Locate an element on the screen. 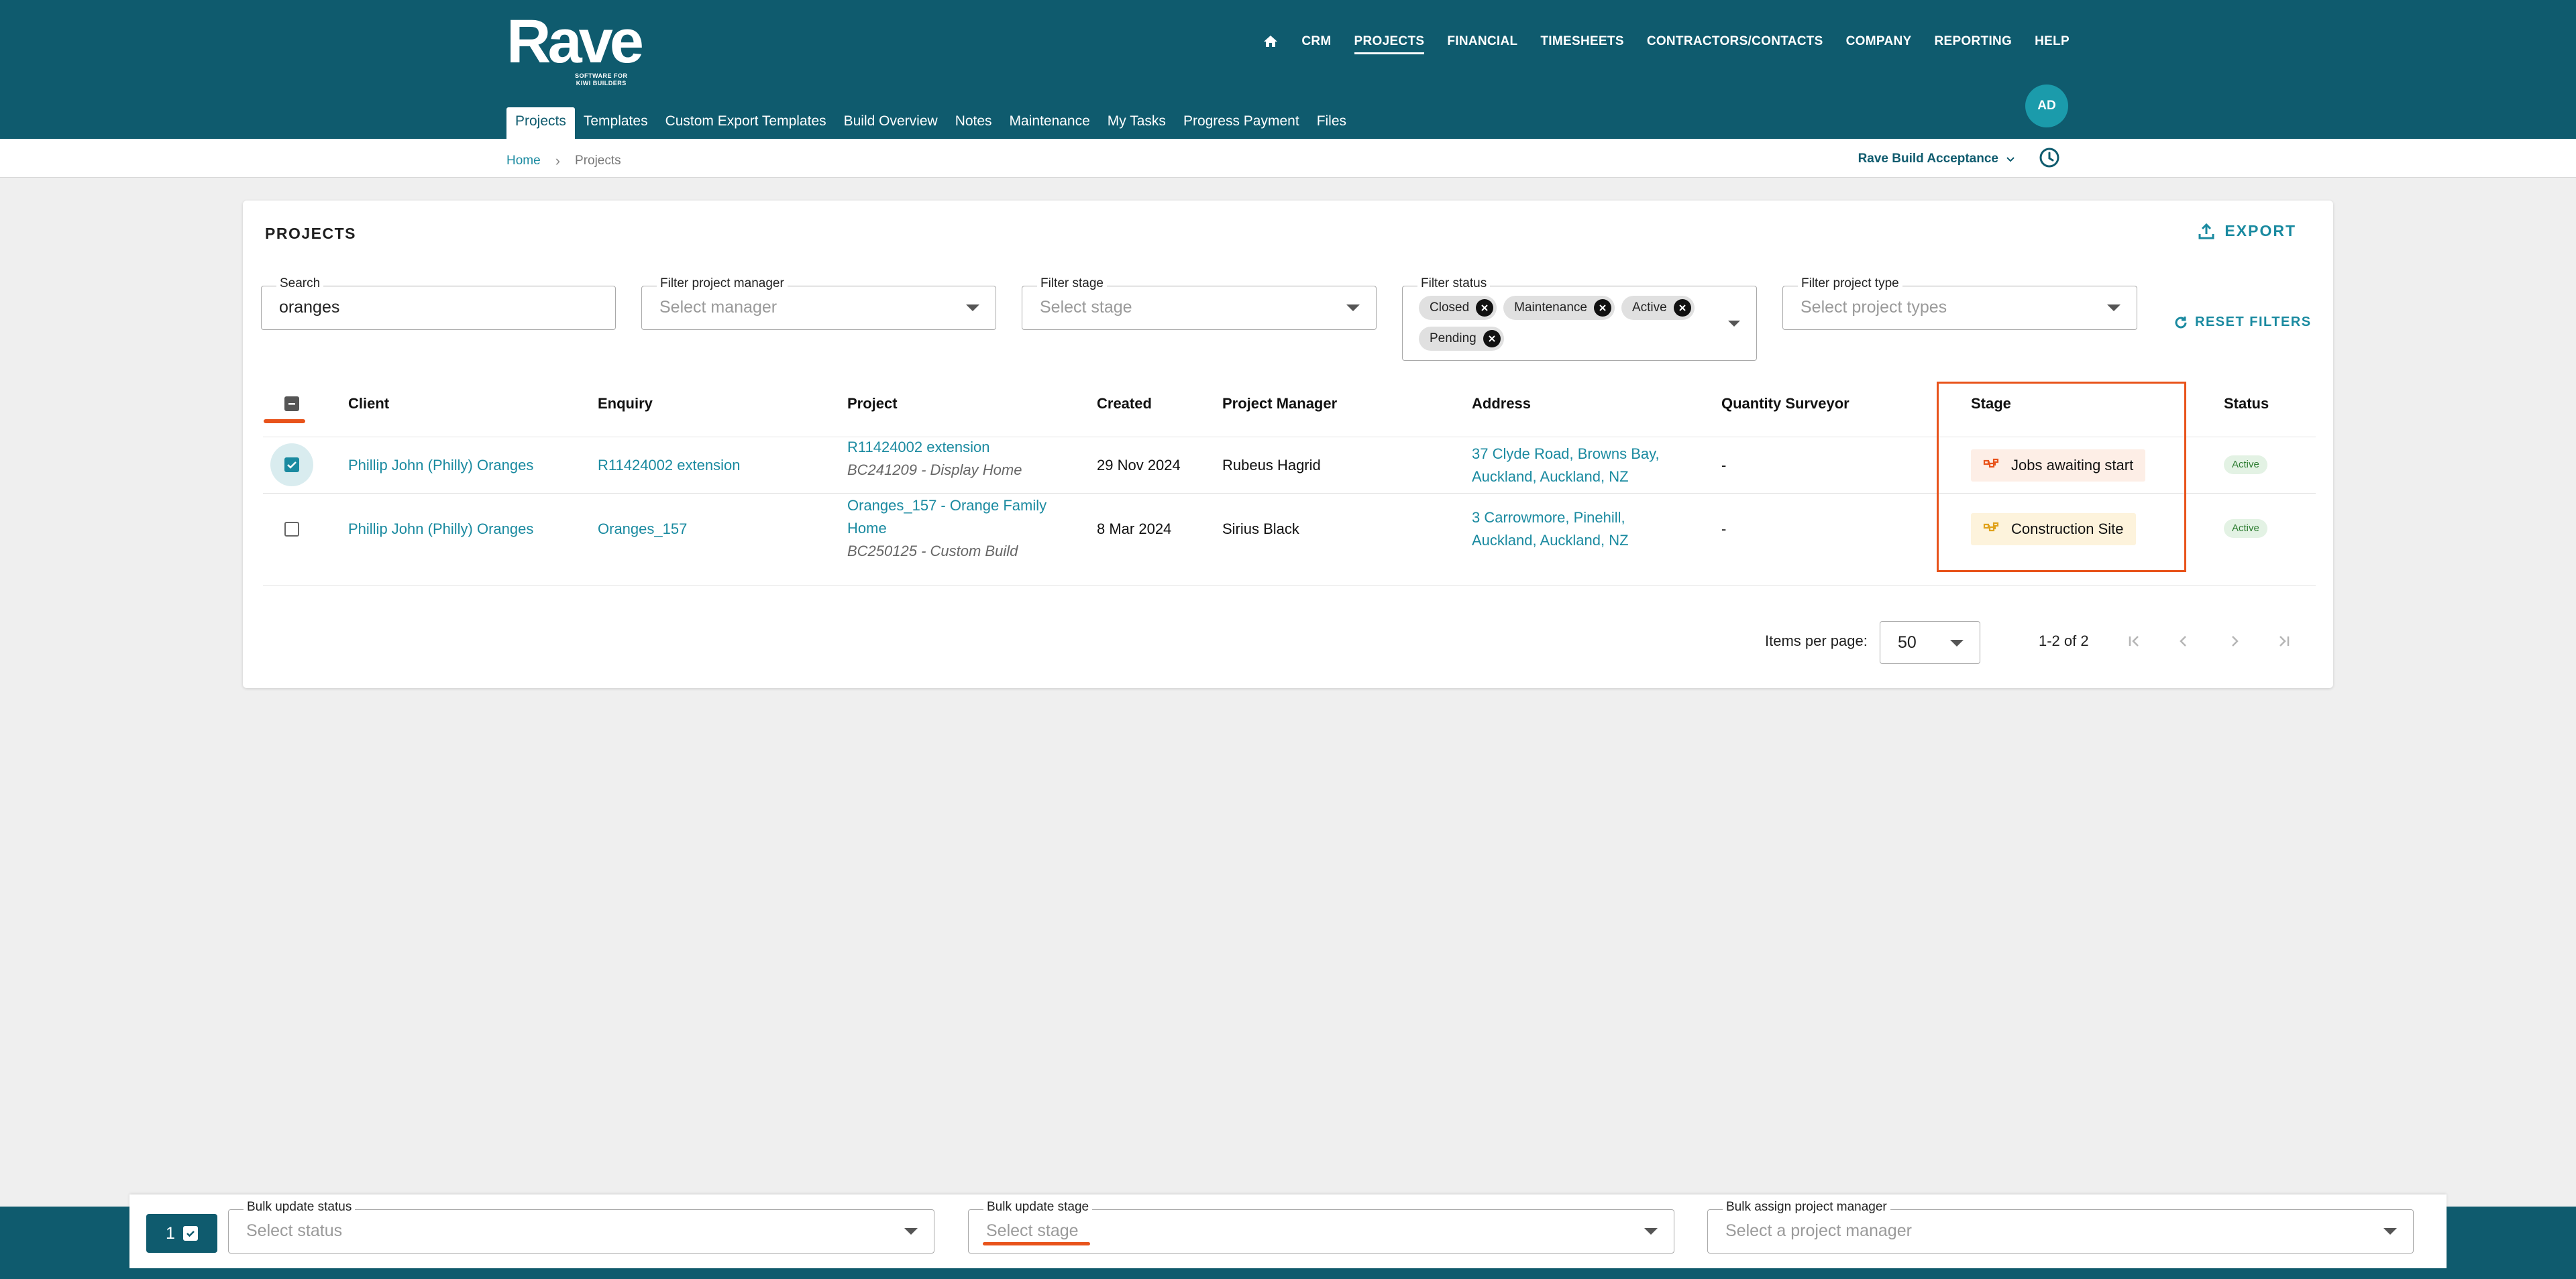 The width and height of the screenshot is (2576, 1279). project-manager: Rubeus Hagrid is located at coordinates (1271, 465).